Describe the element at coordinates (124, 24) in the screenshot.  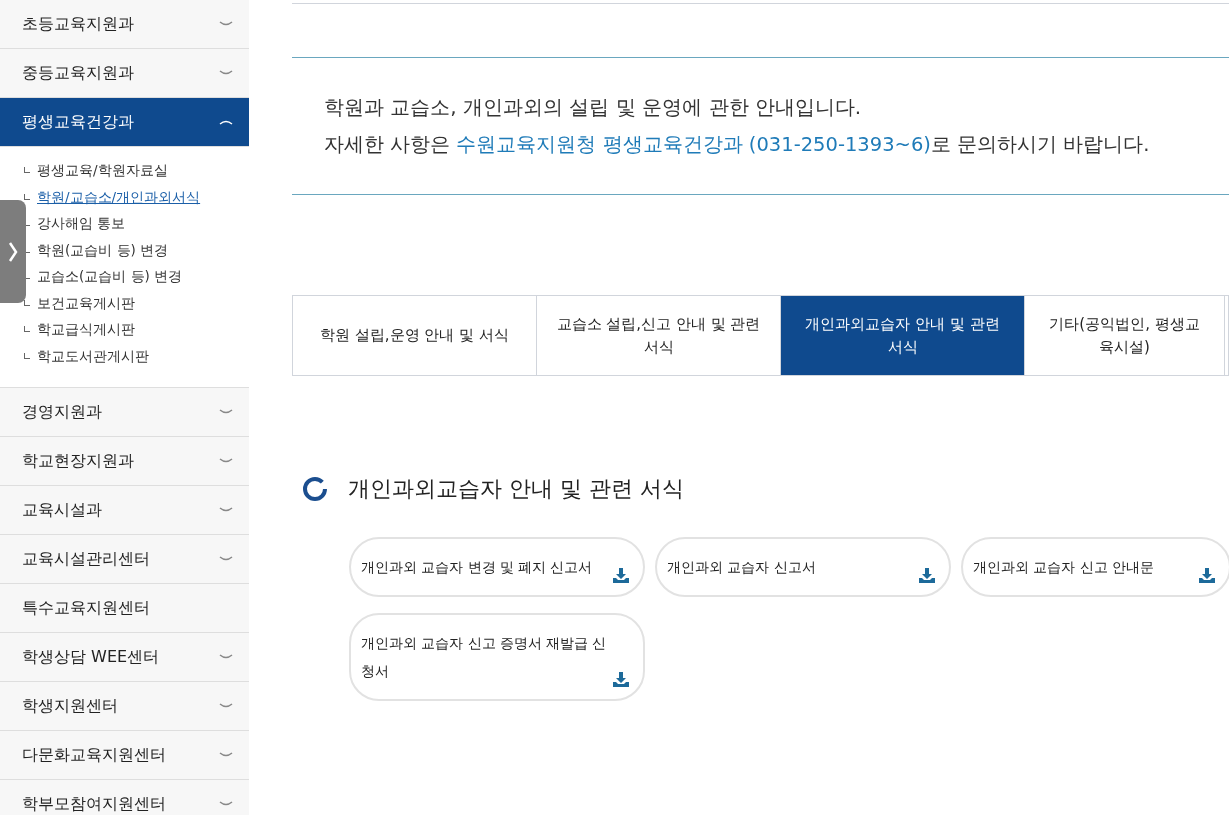
I see `sidebar-item: 초등교육지원과` at that location.